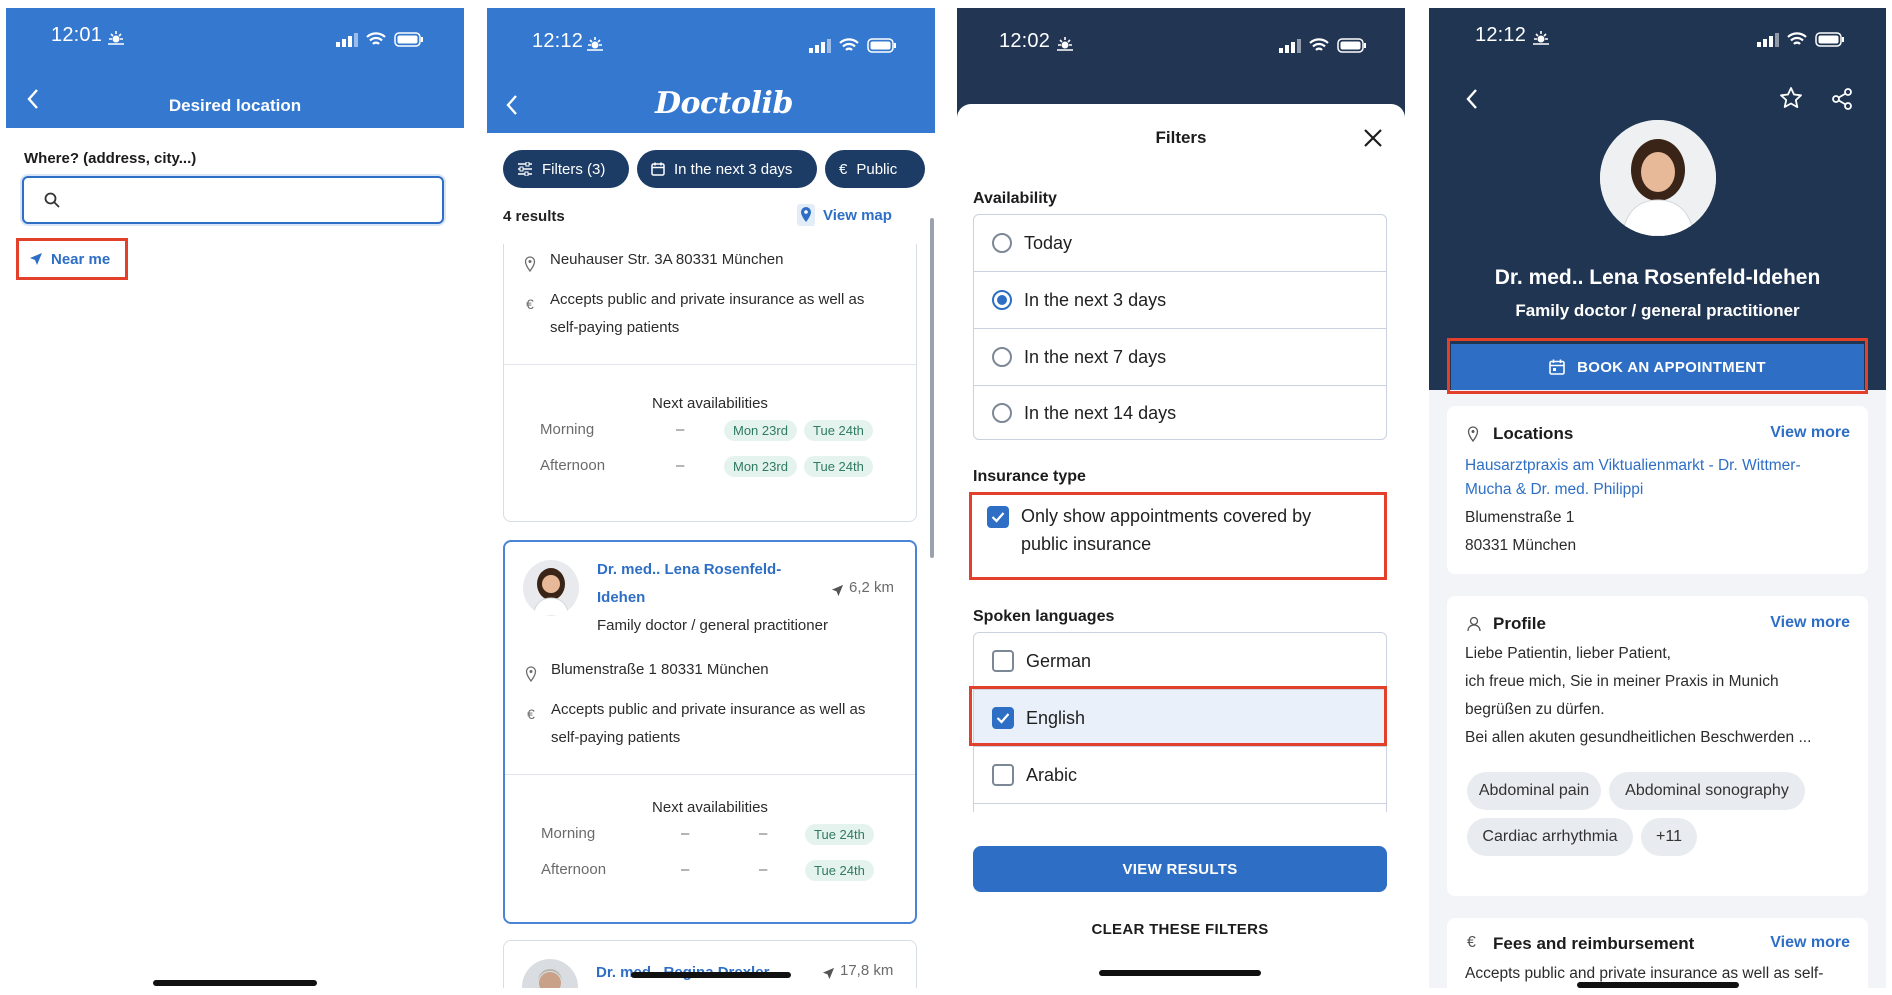 This screenshot has height=995, width=1892. What do you see at coordinates (1180, 661) in the screenshot?
I see `language-option-german: German` at bounding box center [1180, 661].